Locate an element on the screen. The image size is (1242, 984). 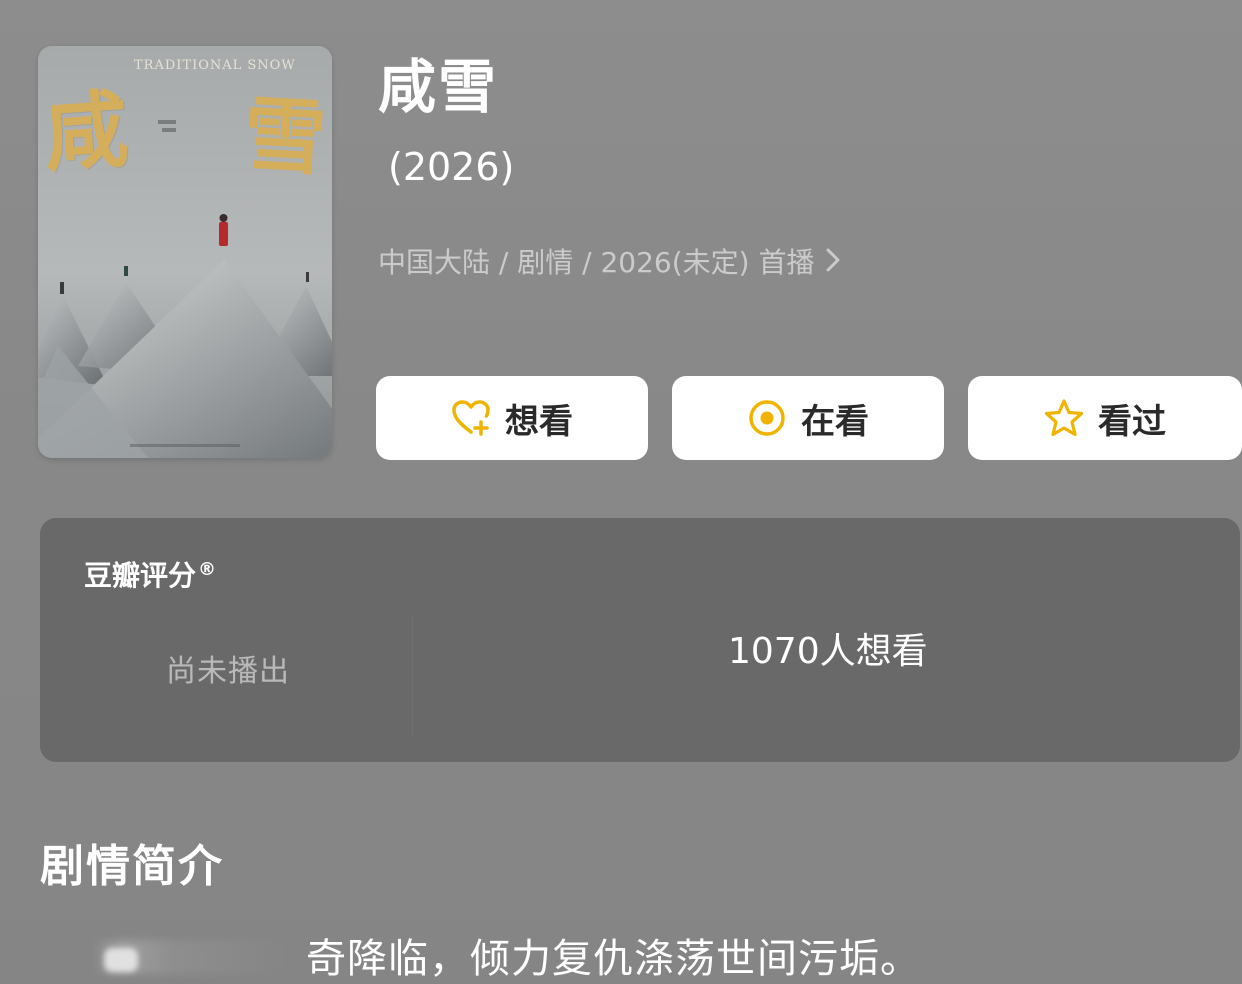
synopsis-text: 奇降临，倾力复仇涤荡世间污垢。 is located at coordinates (613, 955).